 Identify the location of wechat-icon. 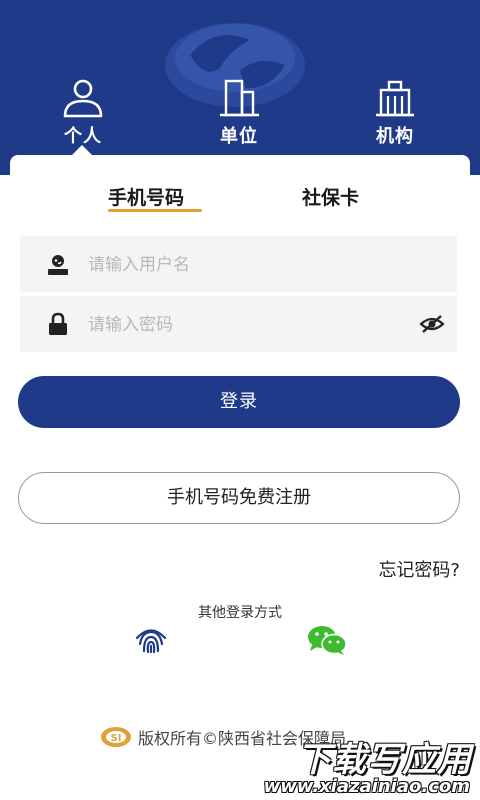
(327, 640).